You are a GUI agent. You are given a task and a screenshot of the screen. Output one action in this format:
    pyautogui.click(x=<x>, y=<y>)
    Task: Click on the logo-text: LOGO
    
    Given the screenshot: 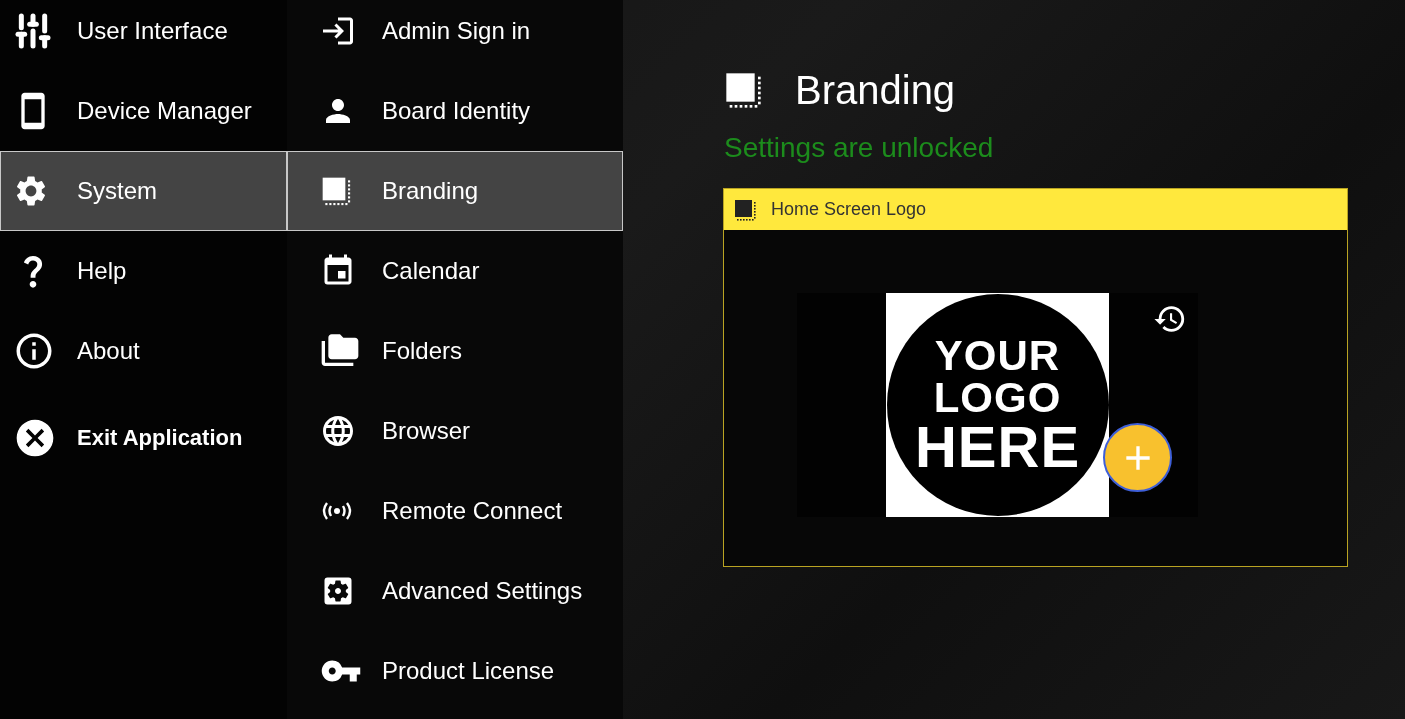 What is the action you would take?
    pyautogui.click(x=997, y=398)
    